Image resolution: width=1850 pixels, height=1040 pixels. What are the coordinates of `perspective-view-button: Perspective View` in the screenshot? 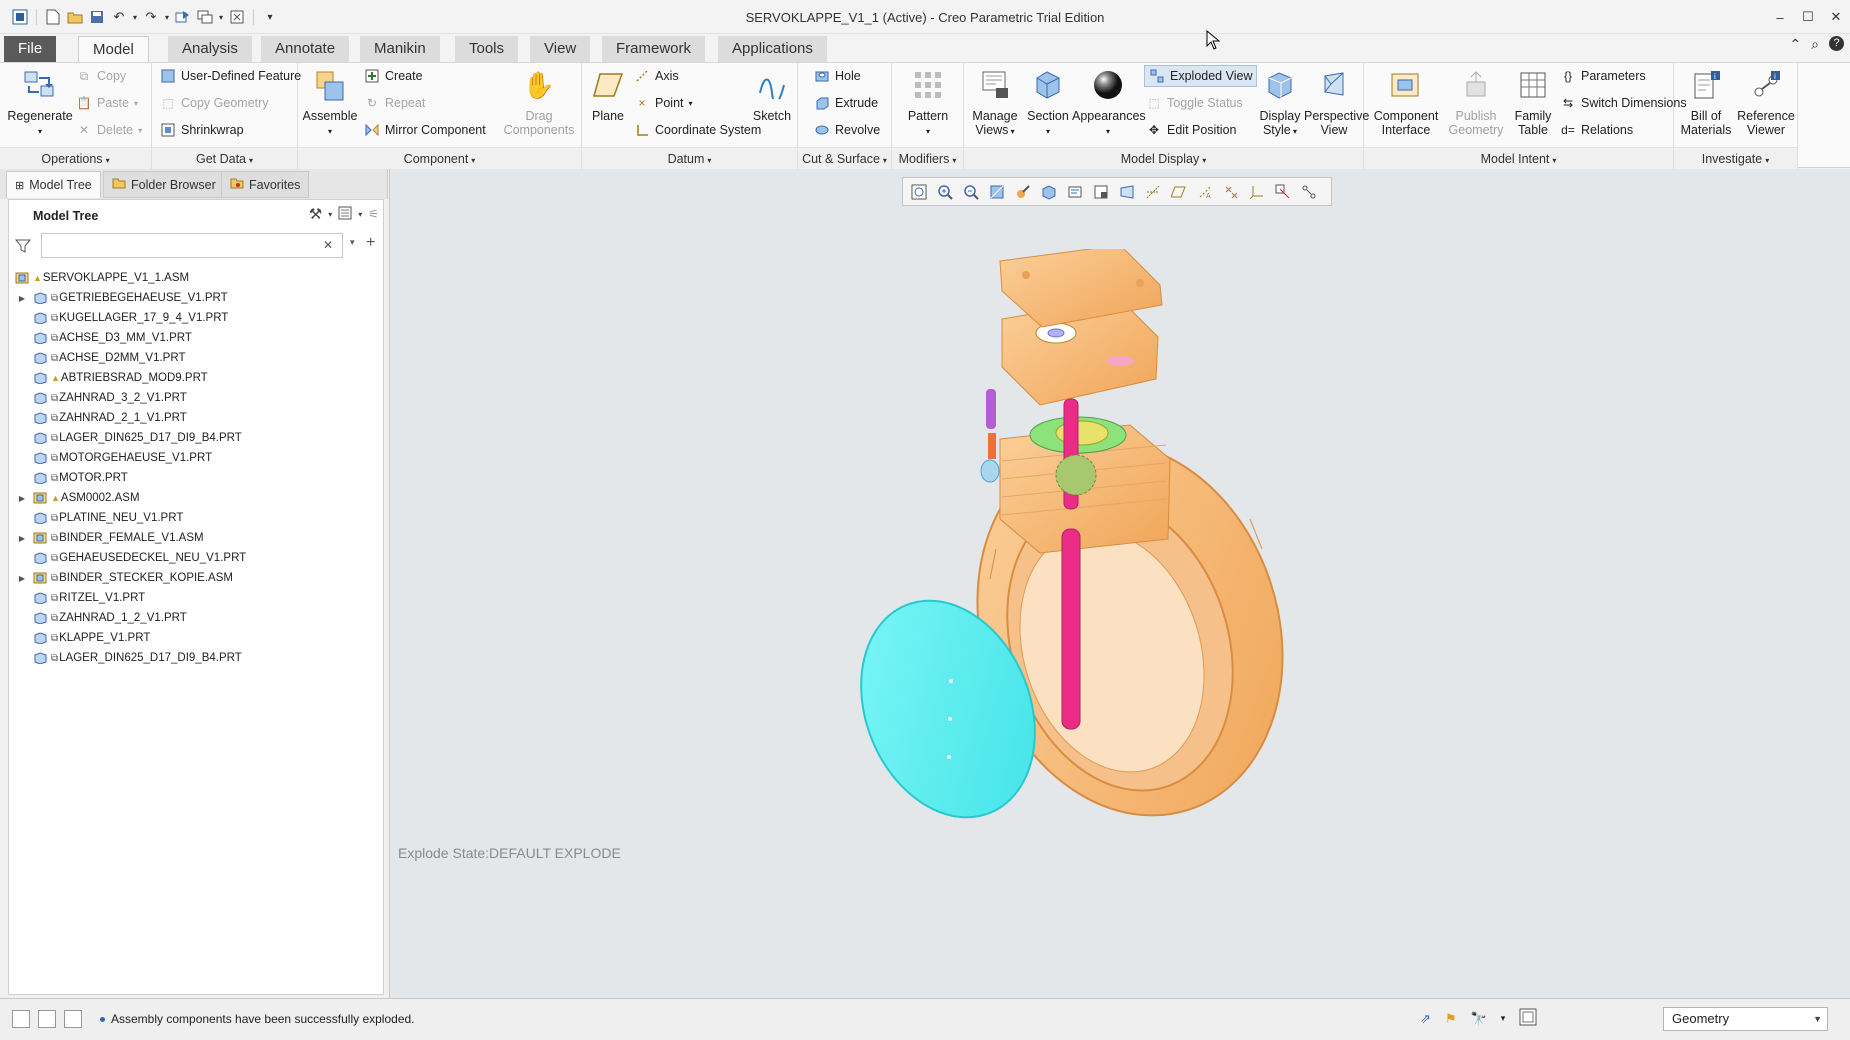 It's located at (1336, 102).